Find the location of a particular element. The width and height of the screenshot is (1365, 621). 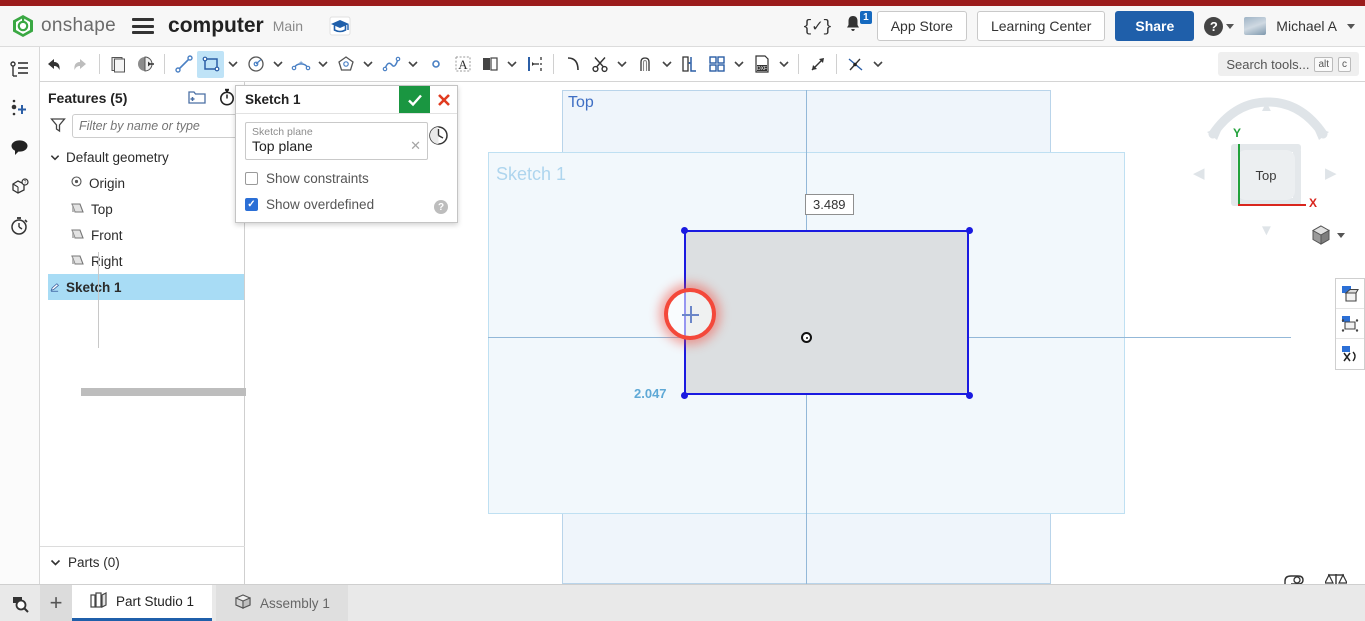

arrow-down-icon: ▼ is located at coordinates (1266, 230).